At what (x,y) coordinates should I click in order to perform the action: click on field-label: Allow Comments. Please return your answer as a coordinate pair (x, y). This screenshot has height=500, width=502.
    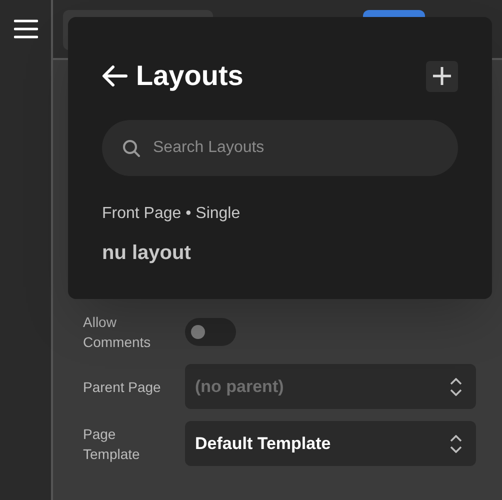
    Looking at the image, I should click on (117, 332).